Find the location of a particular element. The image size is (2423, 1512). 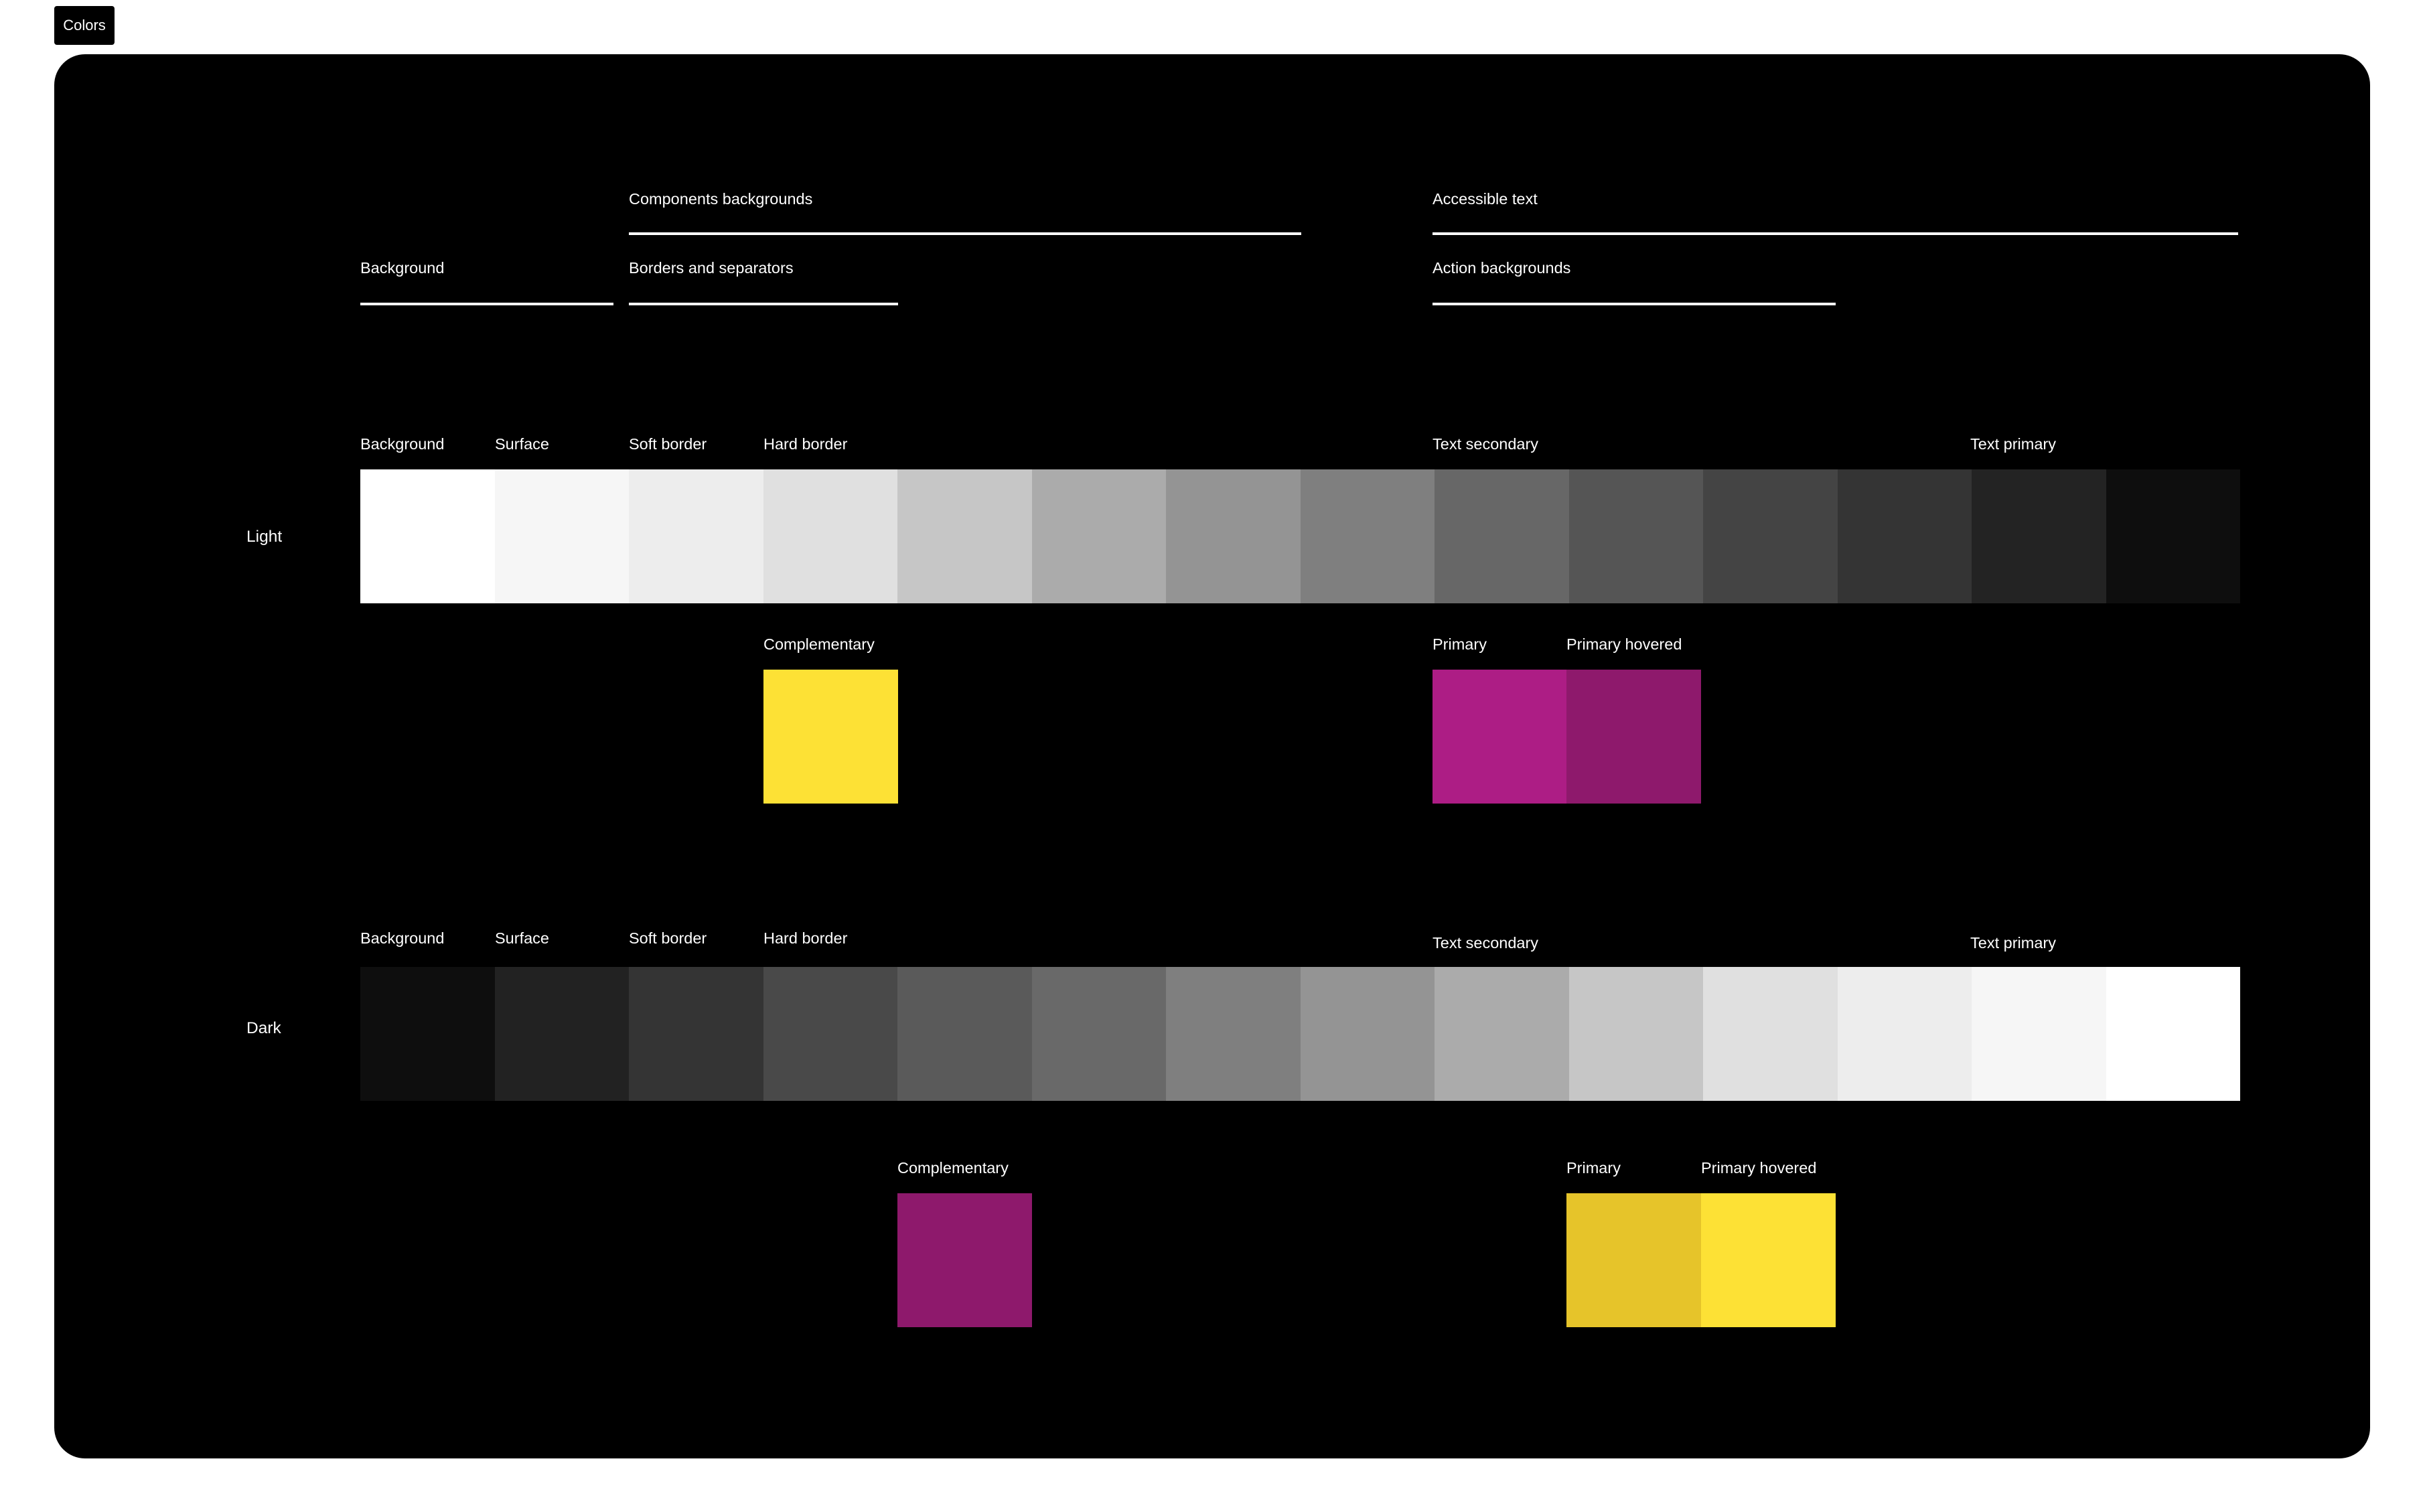

dark-complementary-swatch is located at coordinates (964, 1260).